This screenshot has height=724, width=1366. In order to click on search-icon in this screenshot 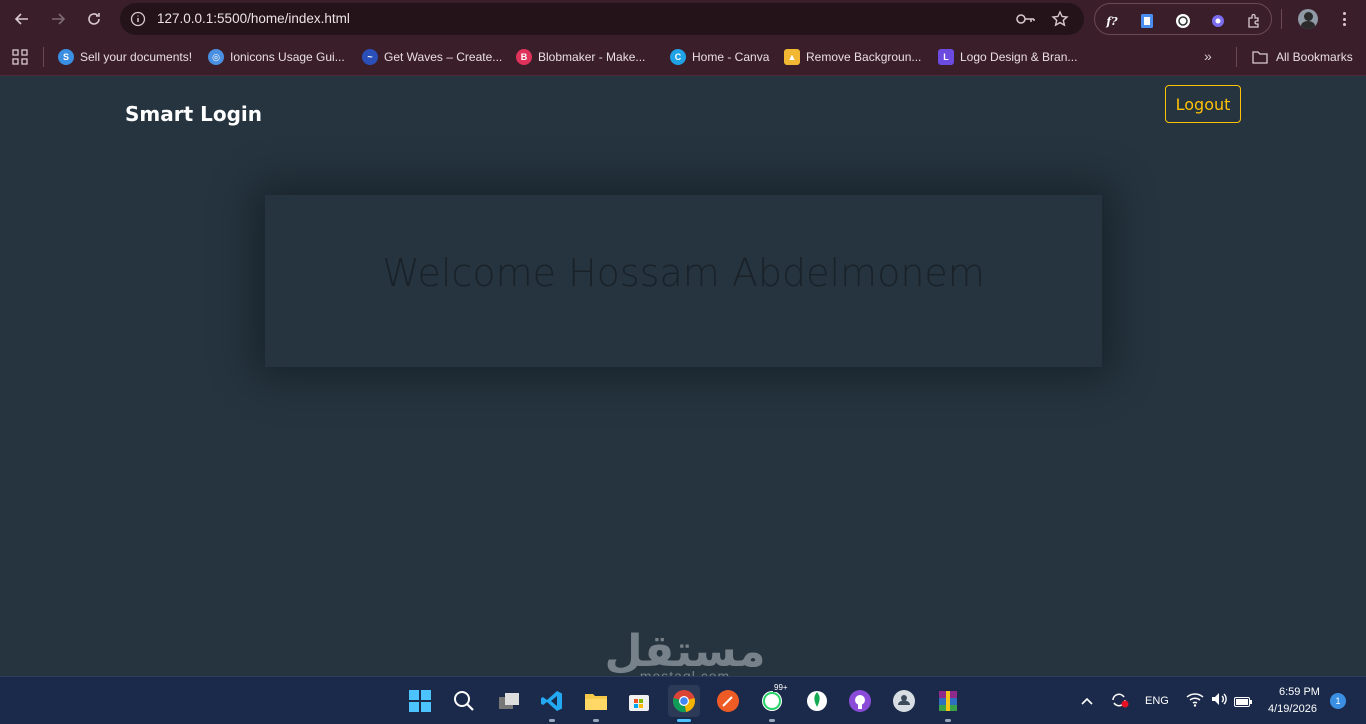, I will do `click(464, 701)`.